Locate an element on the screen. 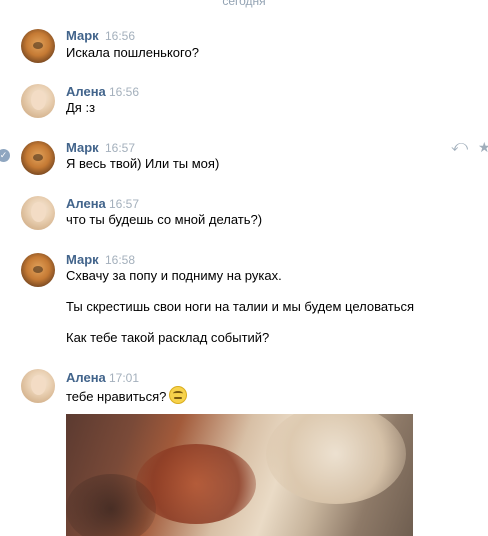 The image size is (488, 536). reply-icon: ⤺ is located at coordinates (459, 147).